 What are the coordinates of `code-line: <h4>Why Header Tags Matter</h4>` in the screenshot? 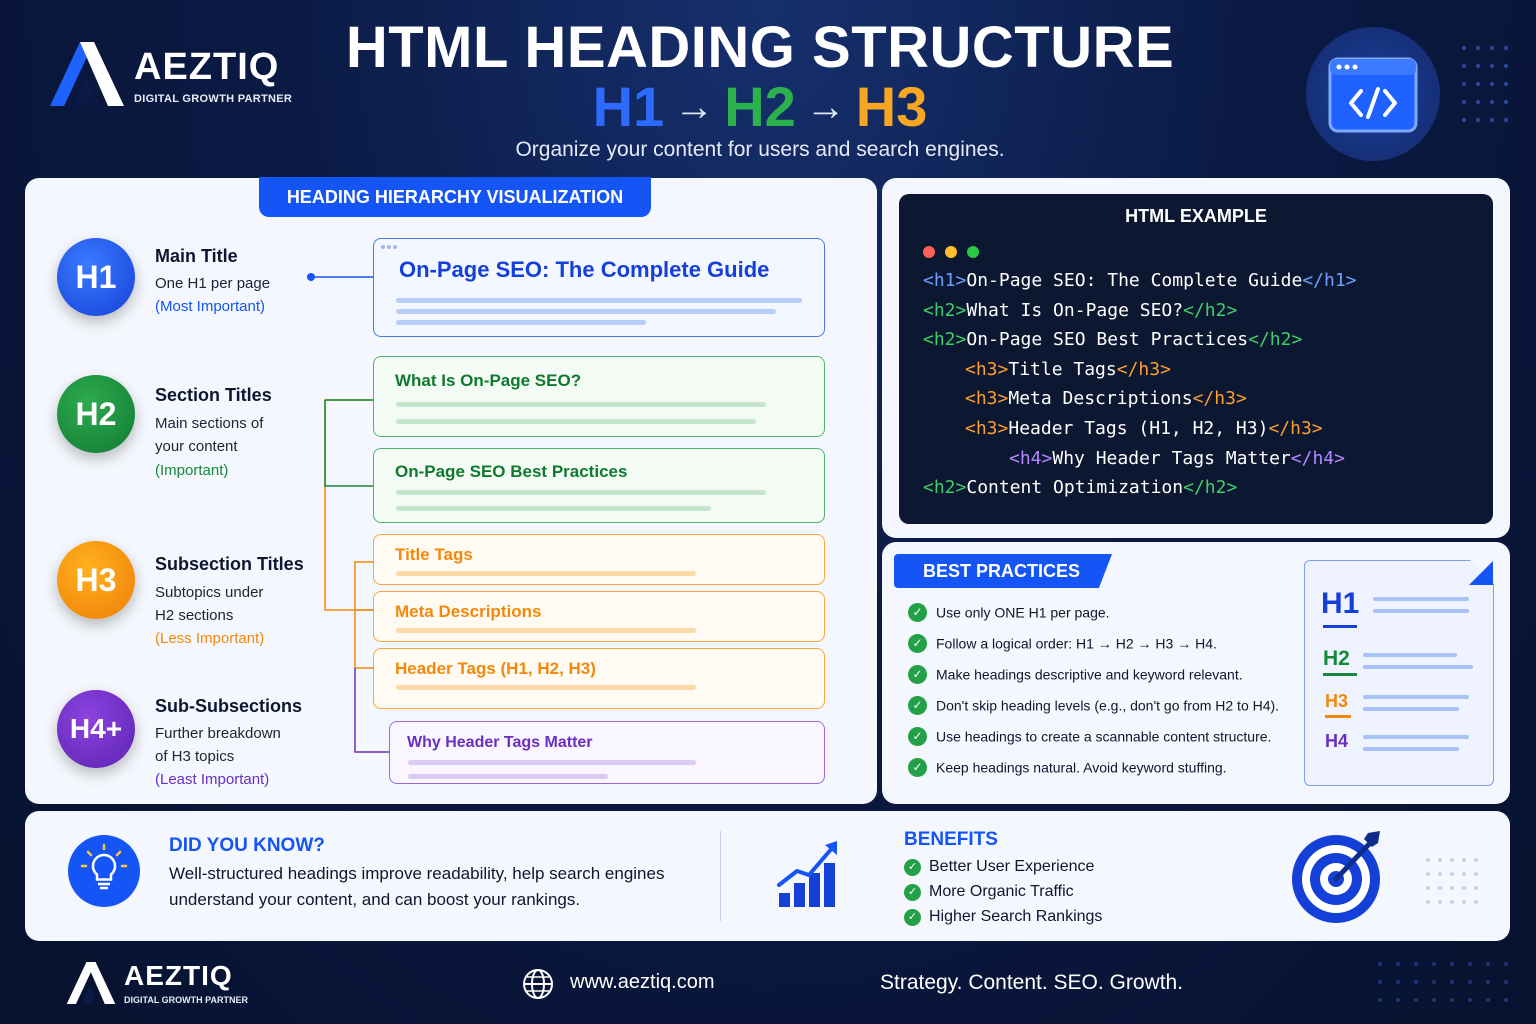 It's located at (1177, 458).